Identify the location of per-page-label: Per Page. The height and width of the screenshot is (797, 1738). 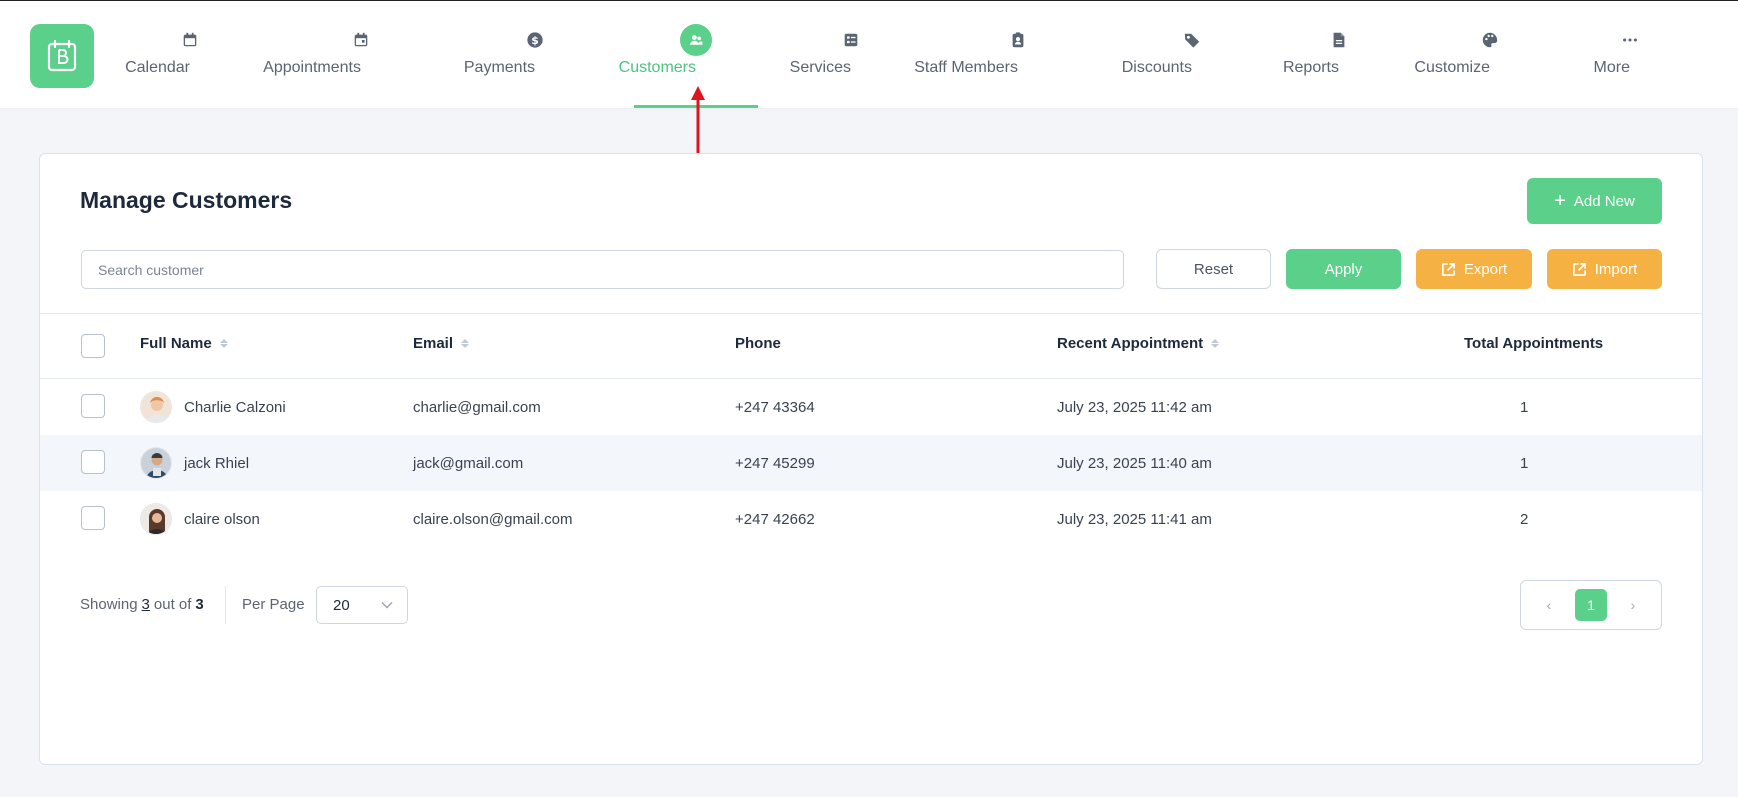
(273, 604).